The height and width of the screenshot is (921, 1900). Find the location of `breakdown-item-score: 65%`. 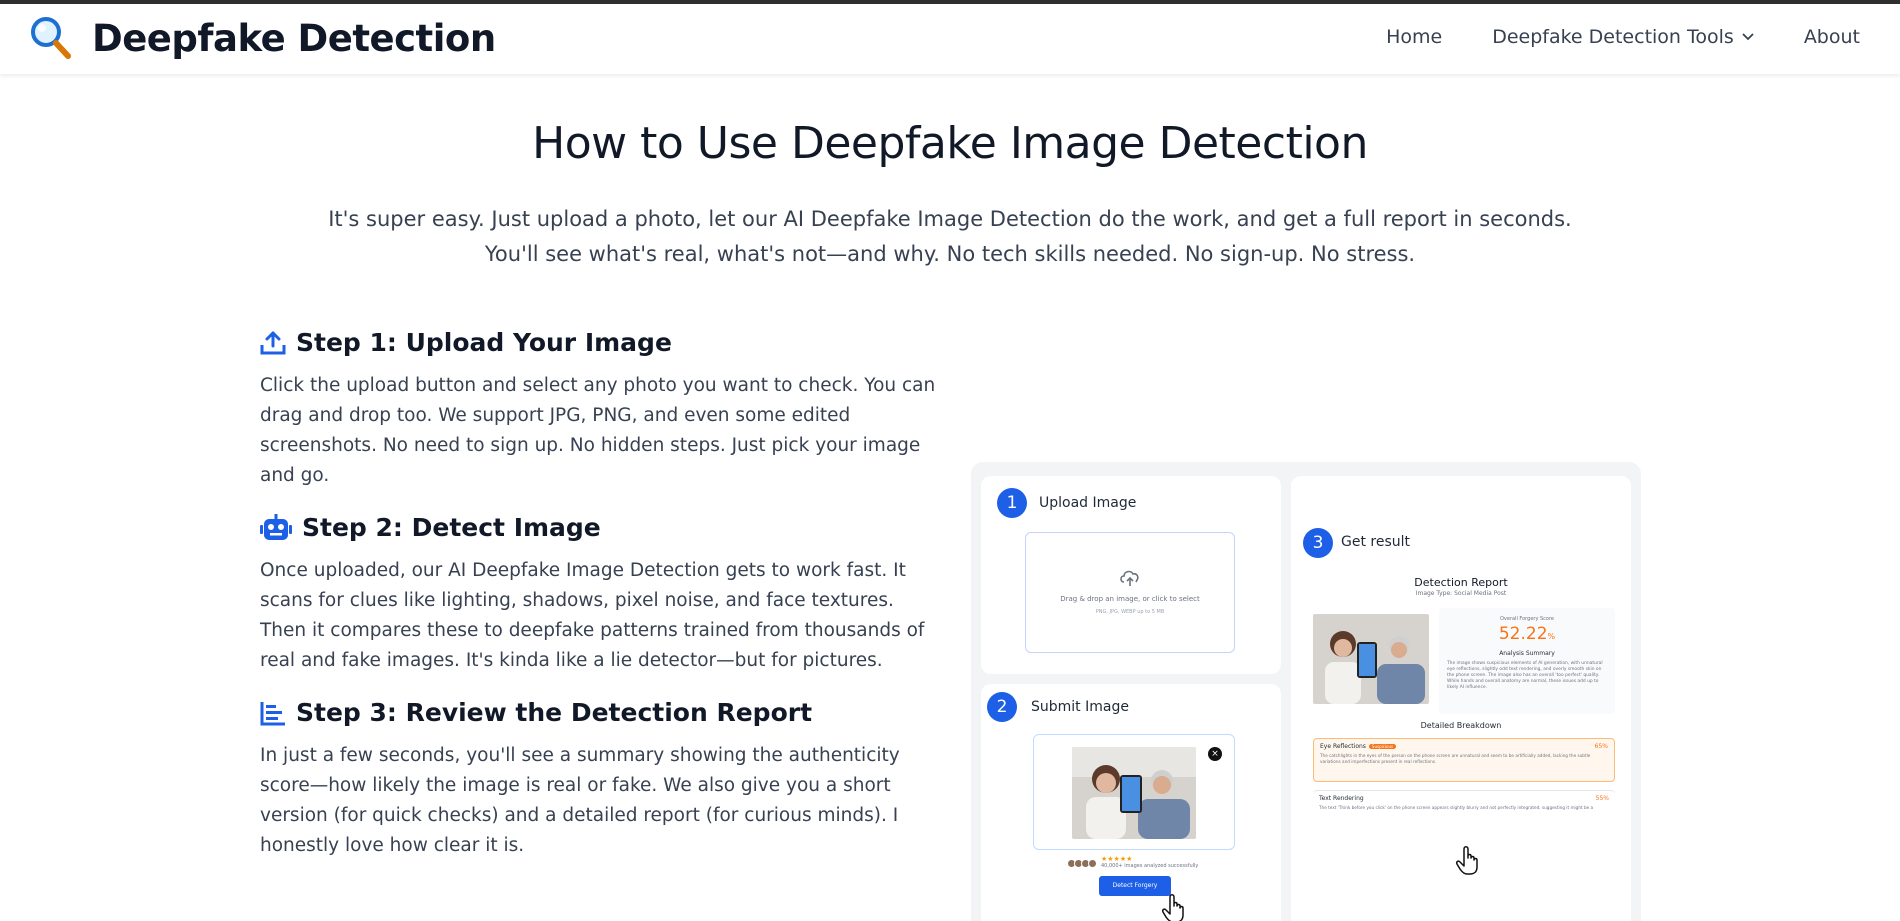

breakdown-item-score: 65% is located at coordinates (1601, 746).